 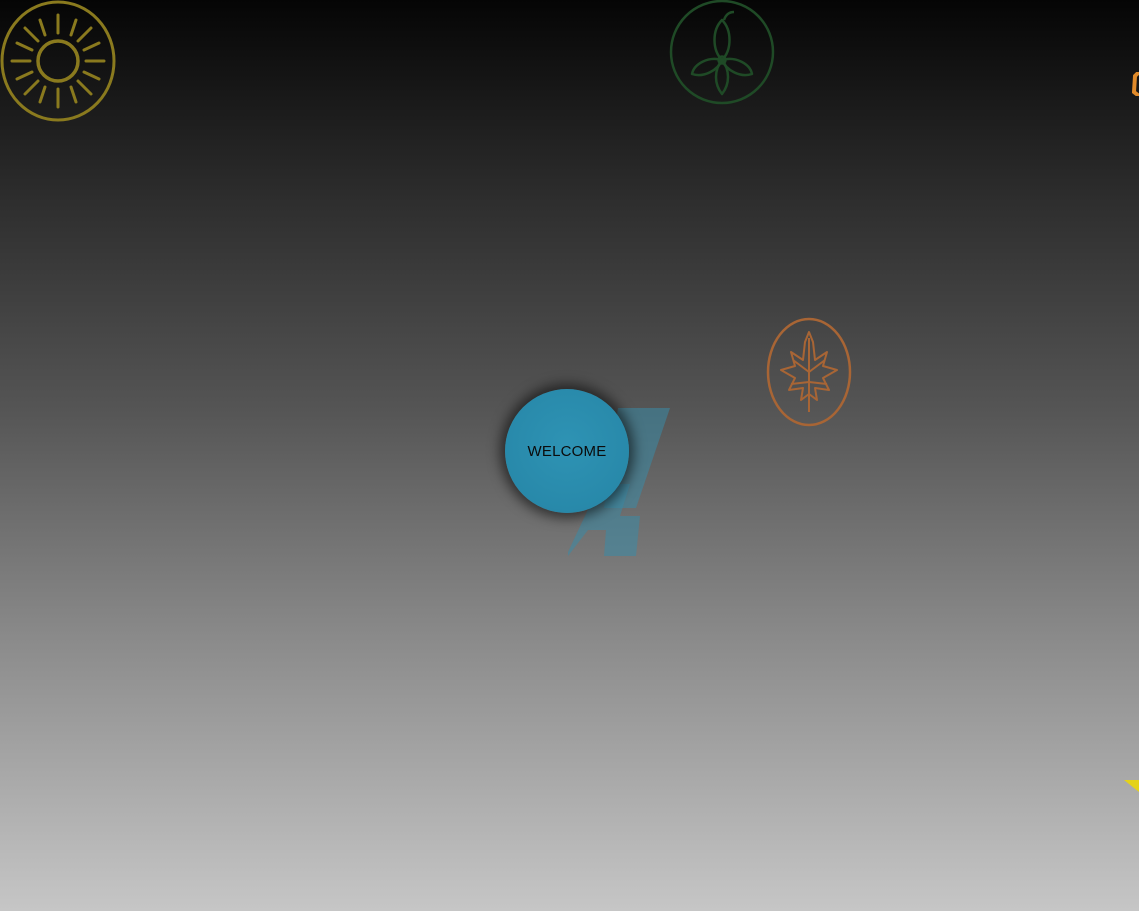 I want to click on sun-icon, so click(x=58, y=61).